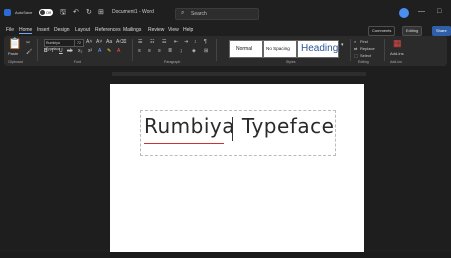 The image size is (451, 258). I want to click on tab-insert: Insert, so click(43, 30).